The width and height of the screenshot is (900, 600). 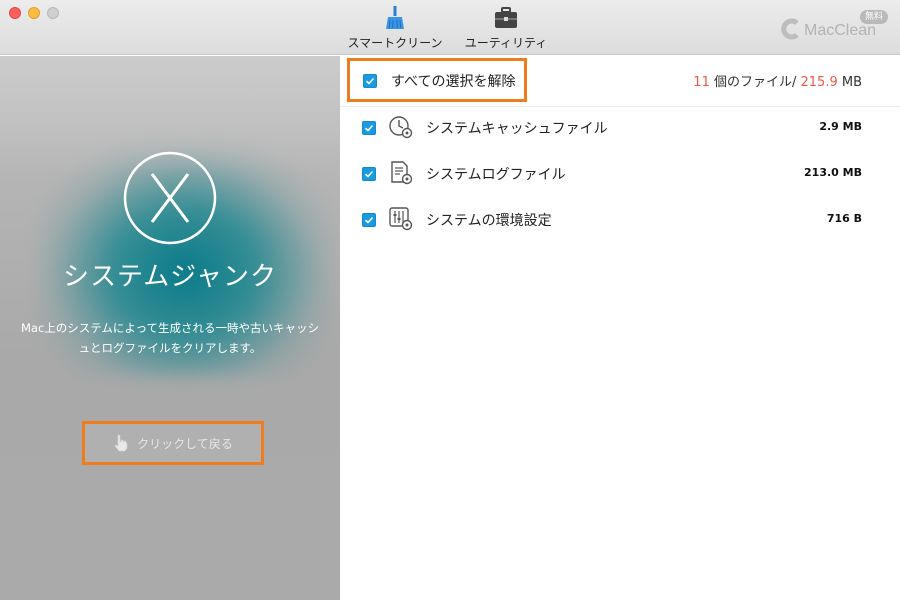 I want to click on toolbar-smart-clean: スマートクリーン, so click(x=395, y=28).